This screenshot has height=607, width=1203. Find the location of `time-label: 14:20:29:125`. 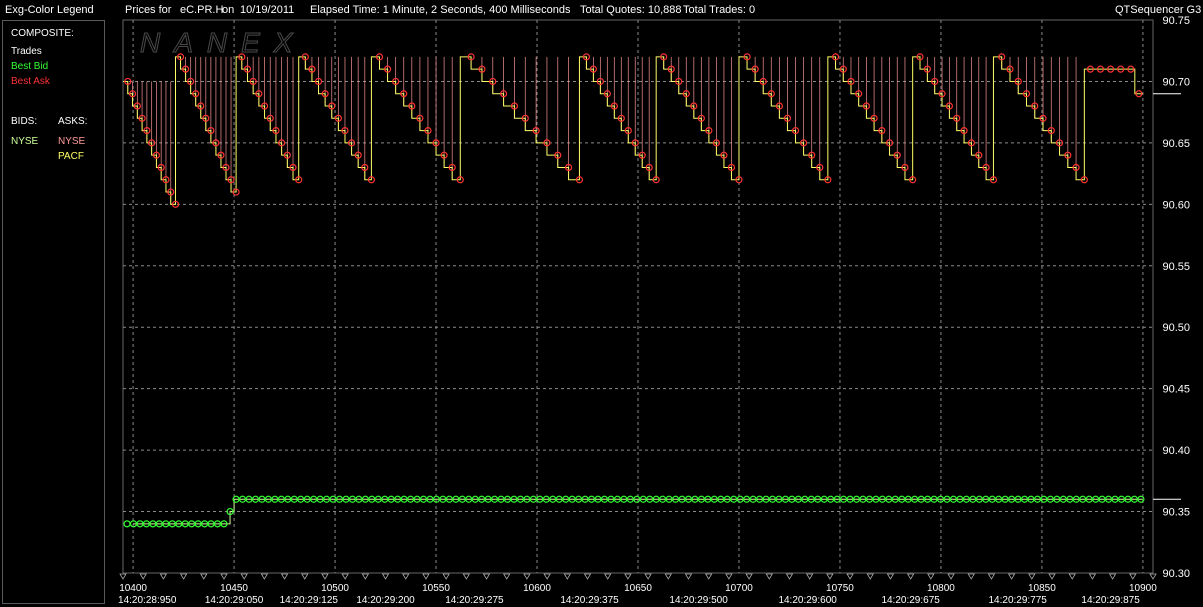

time-label: 14:20:29:125 is located at coordinates (309, 600).